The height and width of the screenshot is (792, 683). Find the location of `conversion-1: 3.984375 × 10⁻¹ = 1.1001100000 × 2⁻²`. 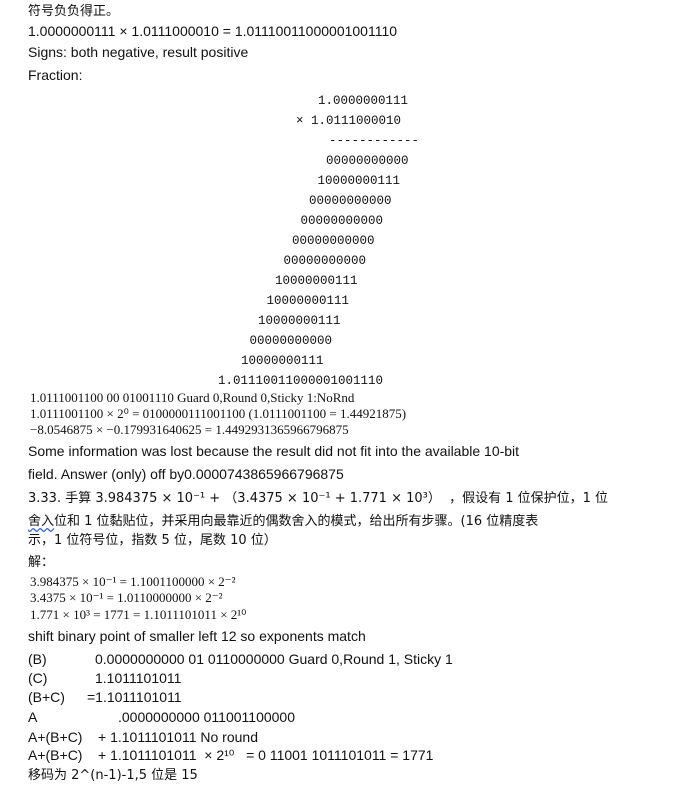

conversion-1: 3.984375 × 10⁻¹ = 1.1001100000 × 2⁻² is located at coordinates (133, 581).